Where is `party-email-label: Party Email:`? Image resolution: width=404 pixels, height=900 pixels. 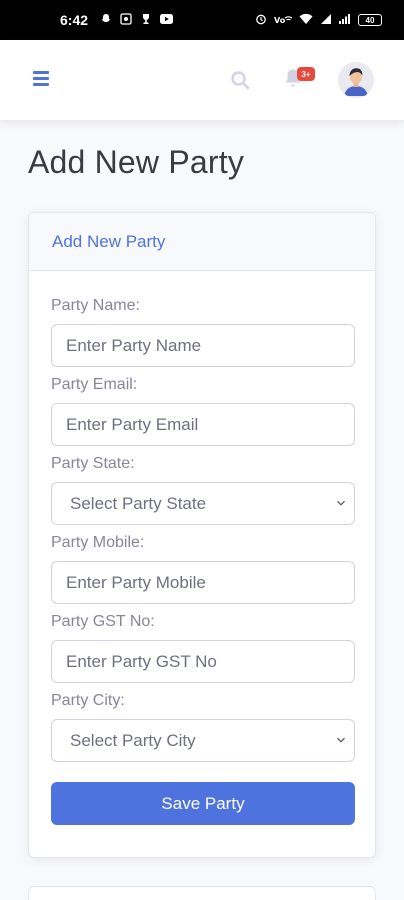
party-email-label: Party Email: is located at coordinates (94, 384).